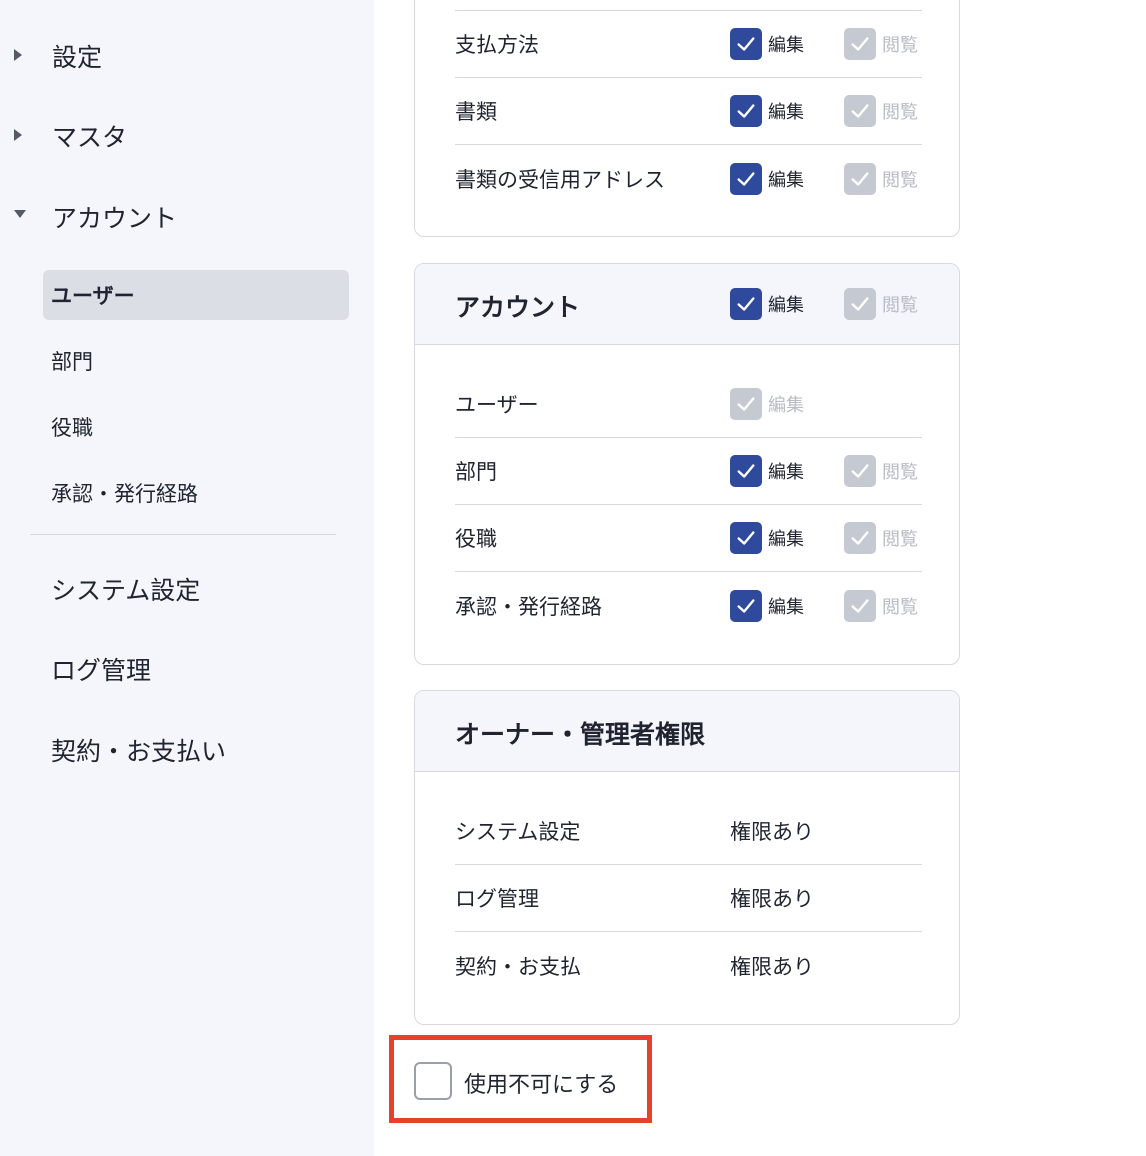  Describe the element at coordinates (688, 44) in the screenshot. I see `permission-row: 支払方法 編集 閲覧` at that location.